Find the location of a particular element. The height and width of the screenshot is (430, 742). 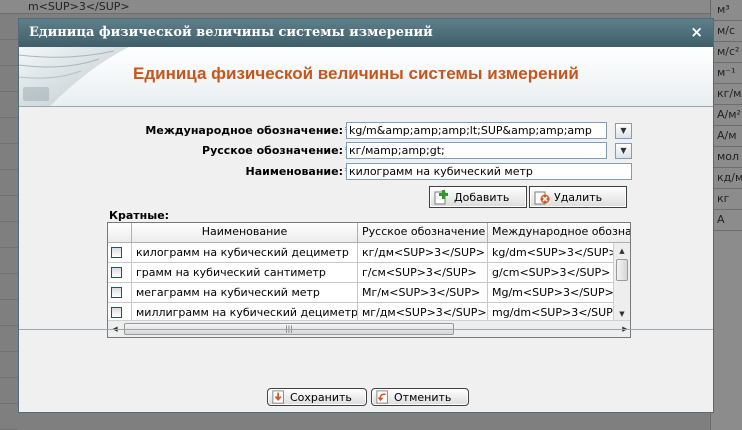

name-input: килограмм на кубический метр is located at coordinates (489, 171).